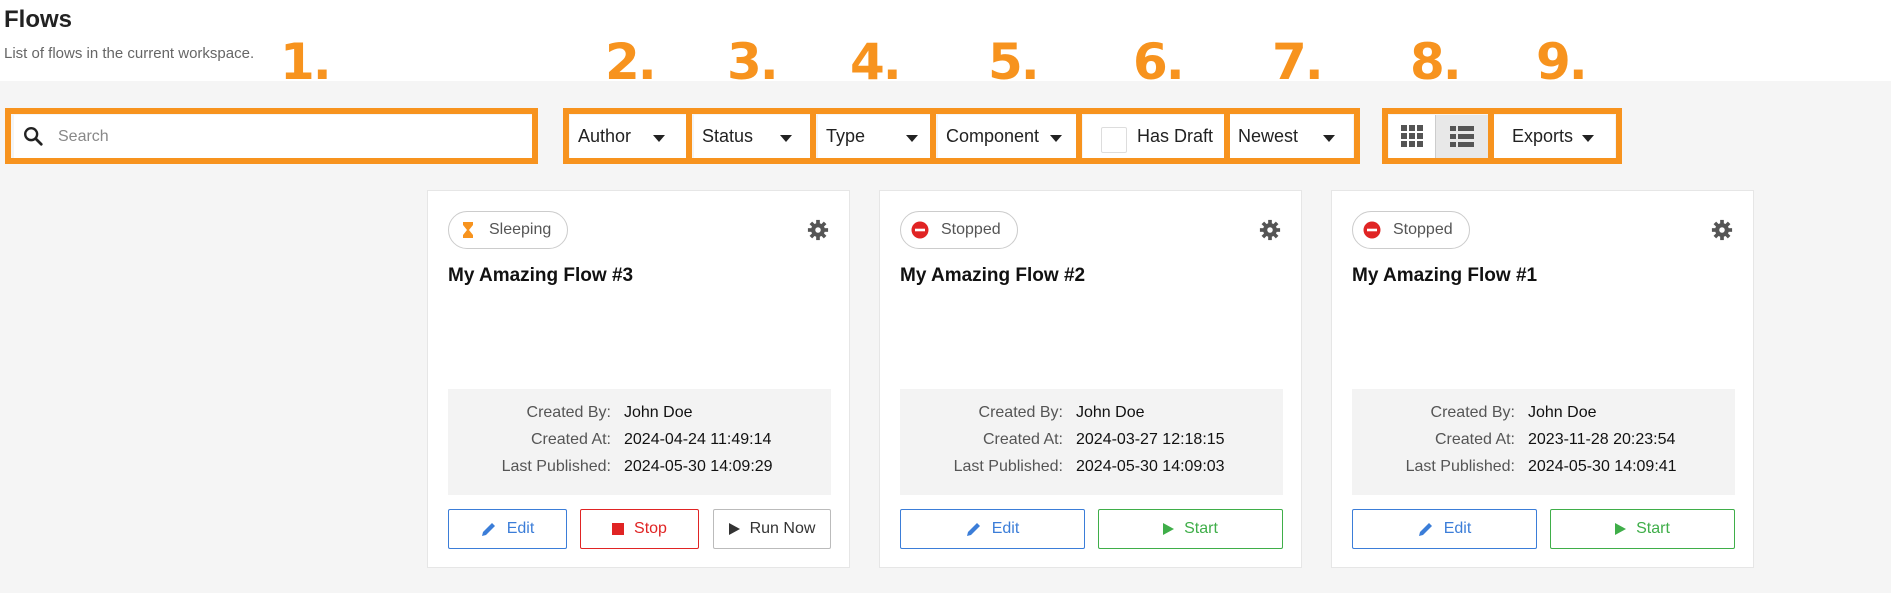 This screenshot has width=1891, height=593. What do you see at coordinates (1445, 275) in the screenshot?
I see `flow-name: My Amazing Flow #1` at bounding box center [1445, 275].